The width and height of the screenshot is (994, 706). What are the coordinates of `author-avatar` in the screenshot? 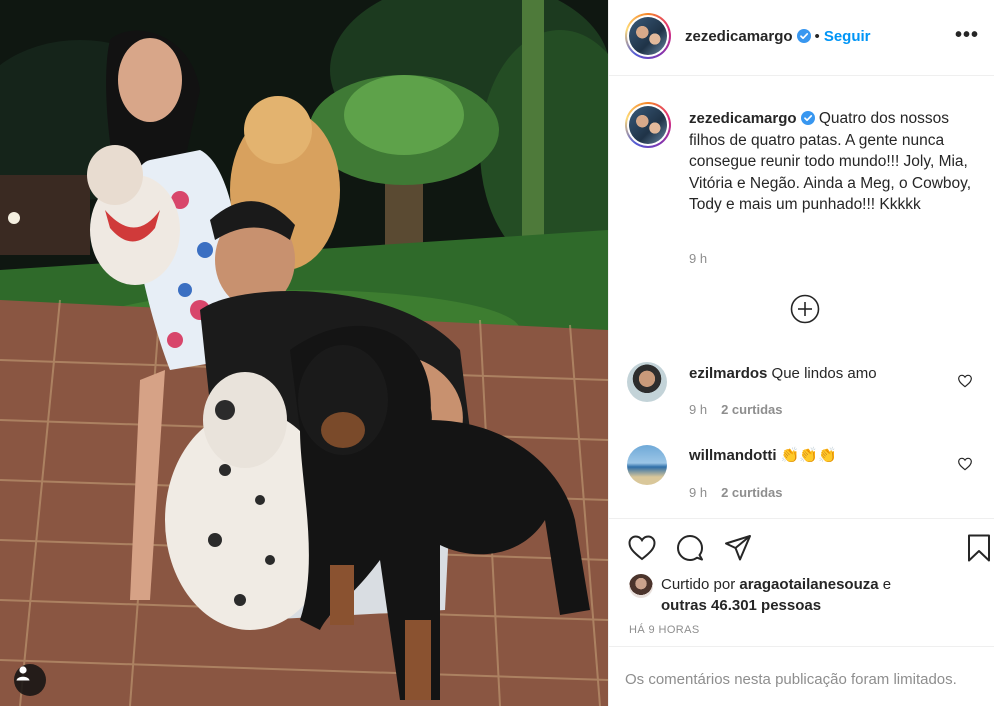 It's located at (648, 36).